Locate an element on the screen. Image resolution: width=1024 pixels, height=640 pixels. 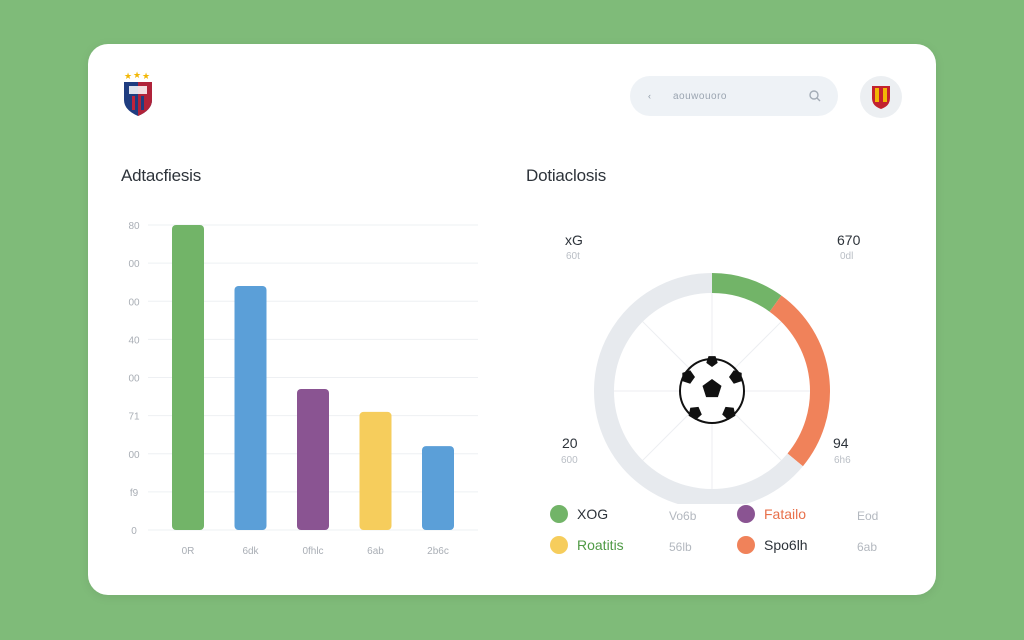
club-badge-icon is located at coordinates (881, 97).